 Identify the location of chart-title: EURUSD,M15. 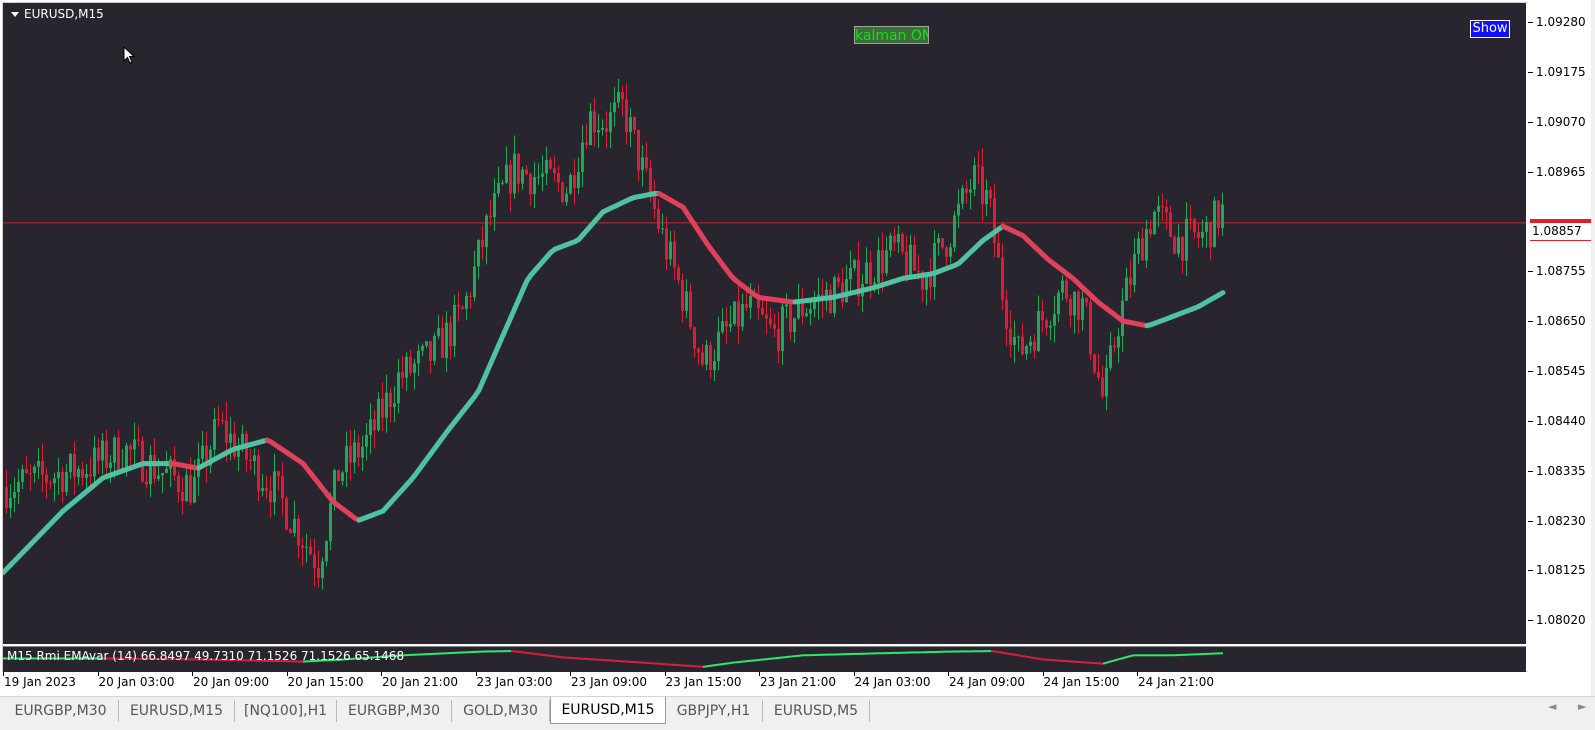
(57, 14).